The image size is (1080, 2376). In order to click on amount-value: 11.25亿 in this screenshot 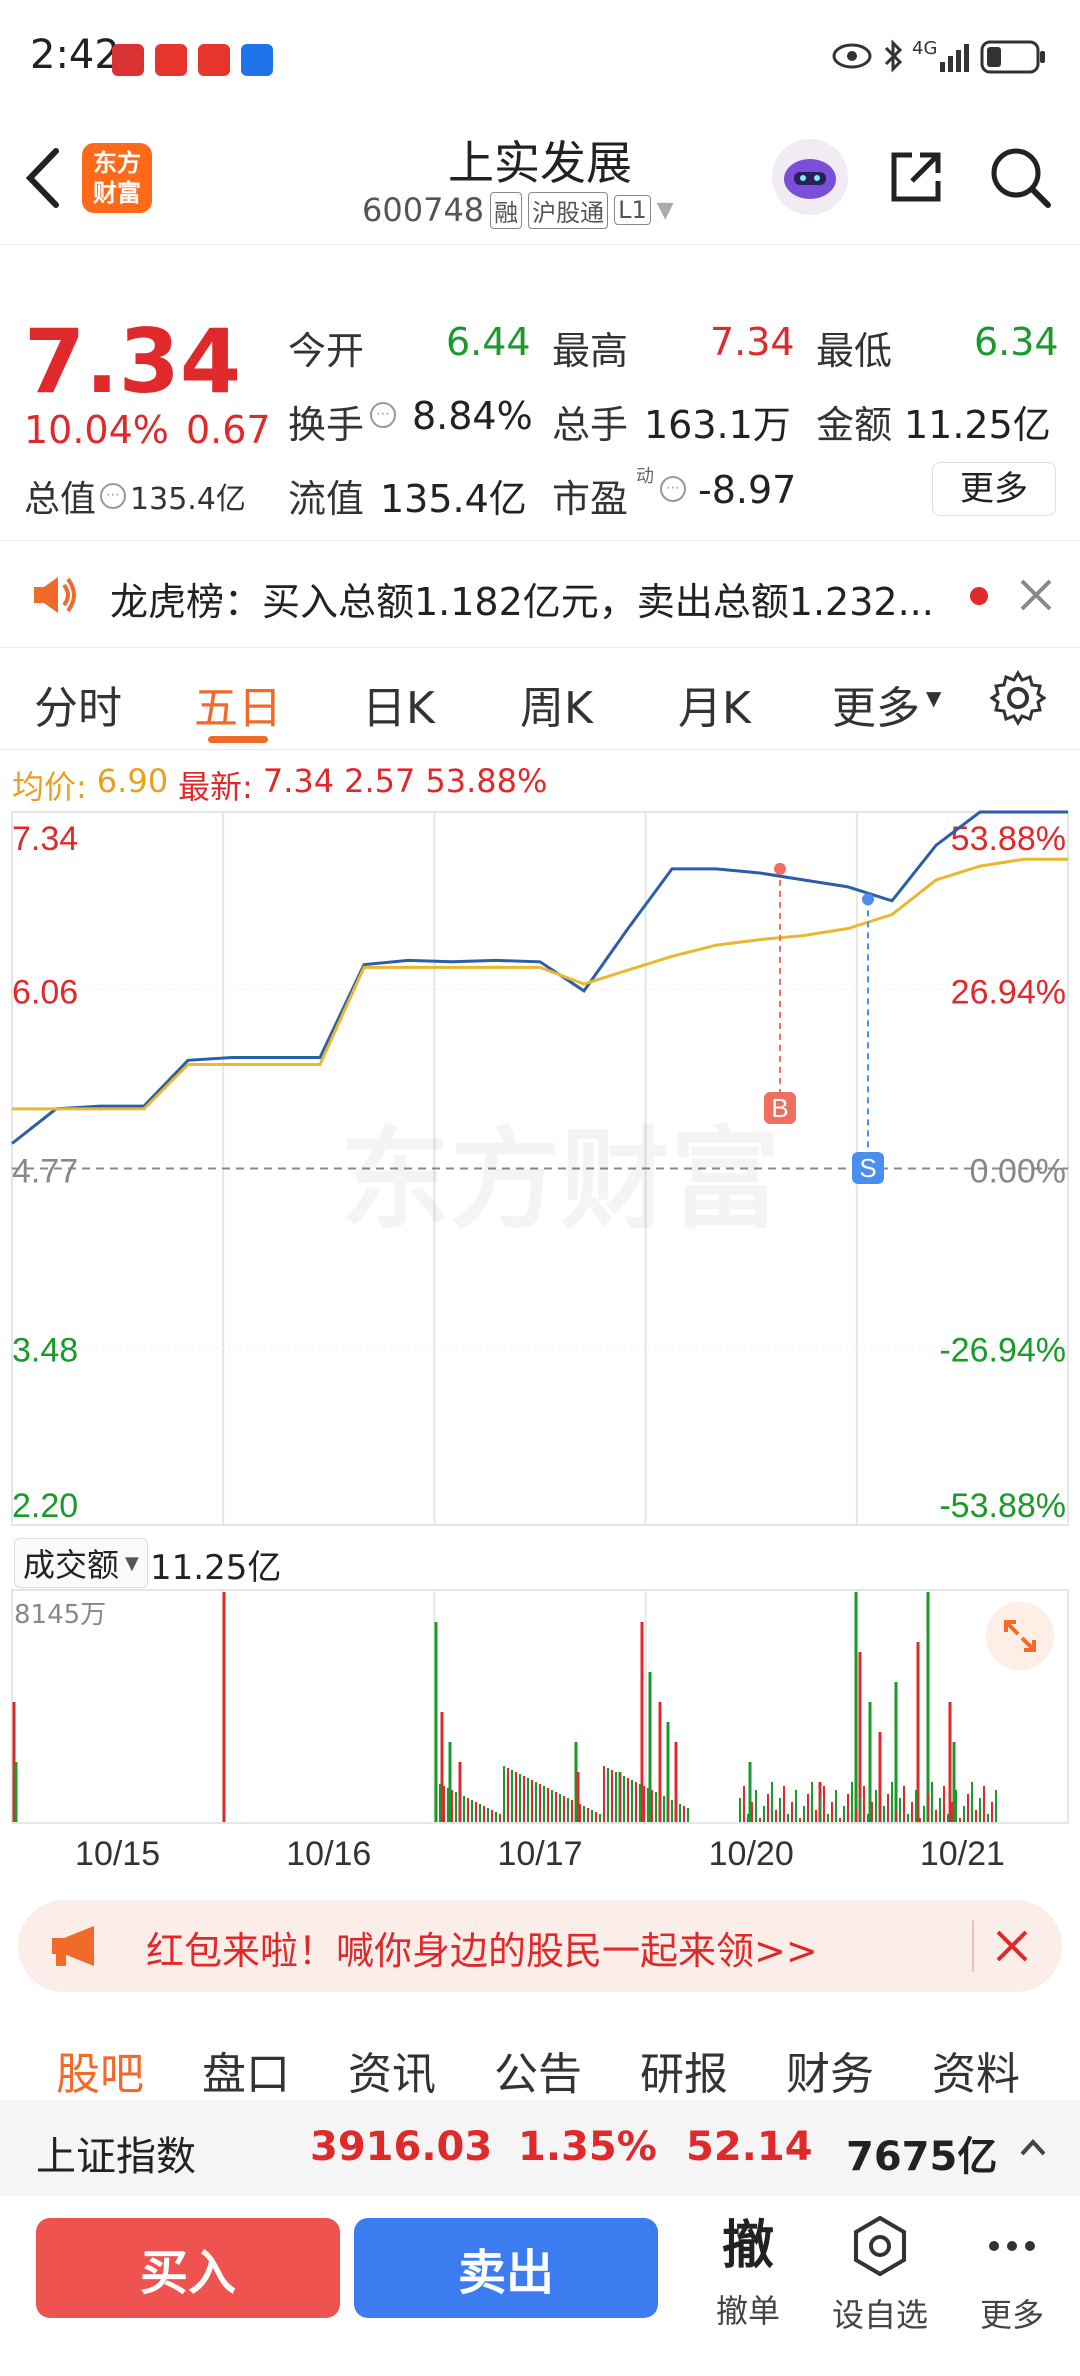, I will do `click(977, 425)`.